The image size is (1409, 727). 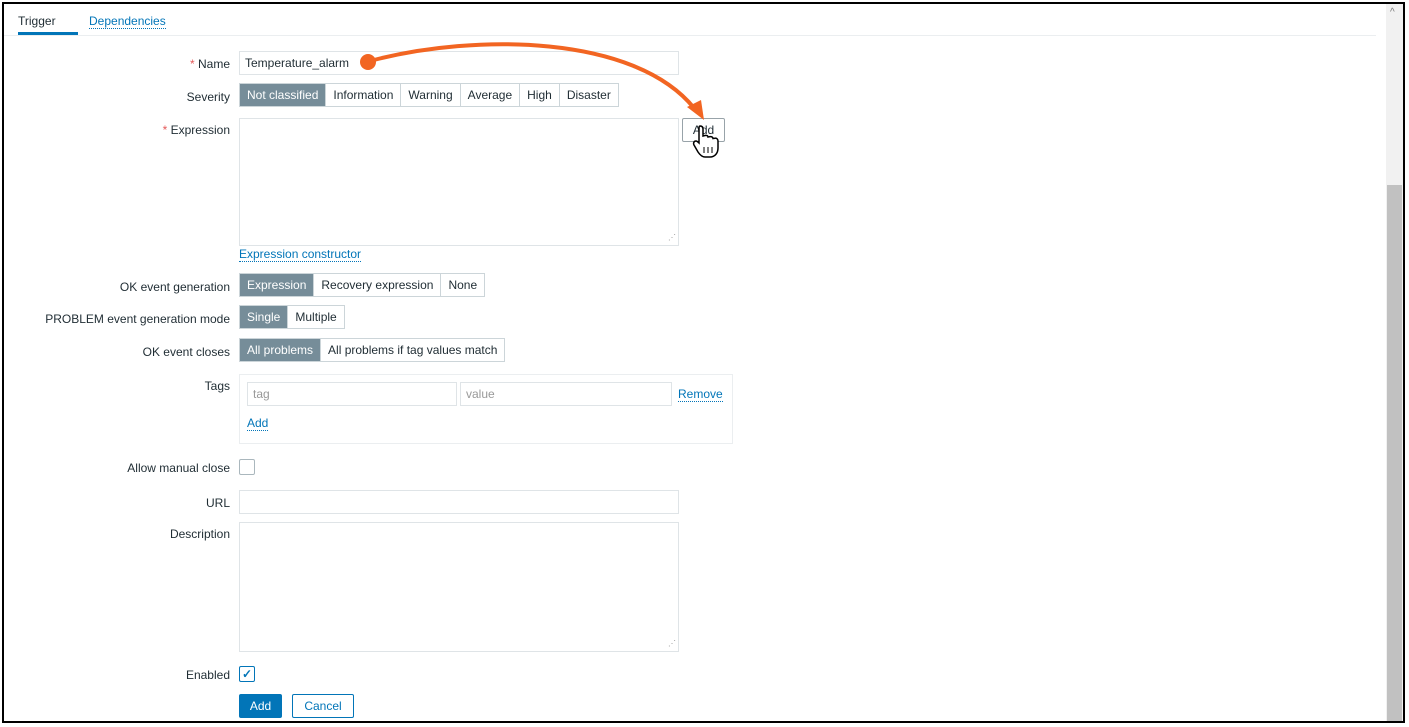 I want to click on enabled-label: Enabled, so click(x=207, y=675).